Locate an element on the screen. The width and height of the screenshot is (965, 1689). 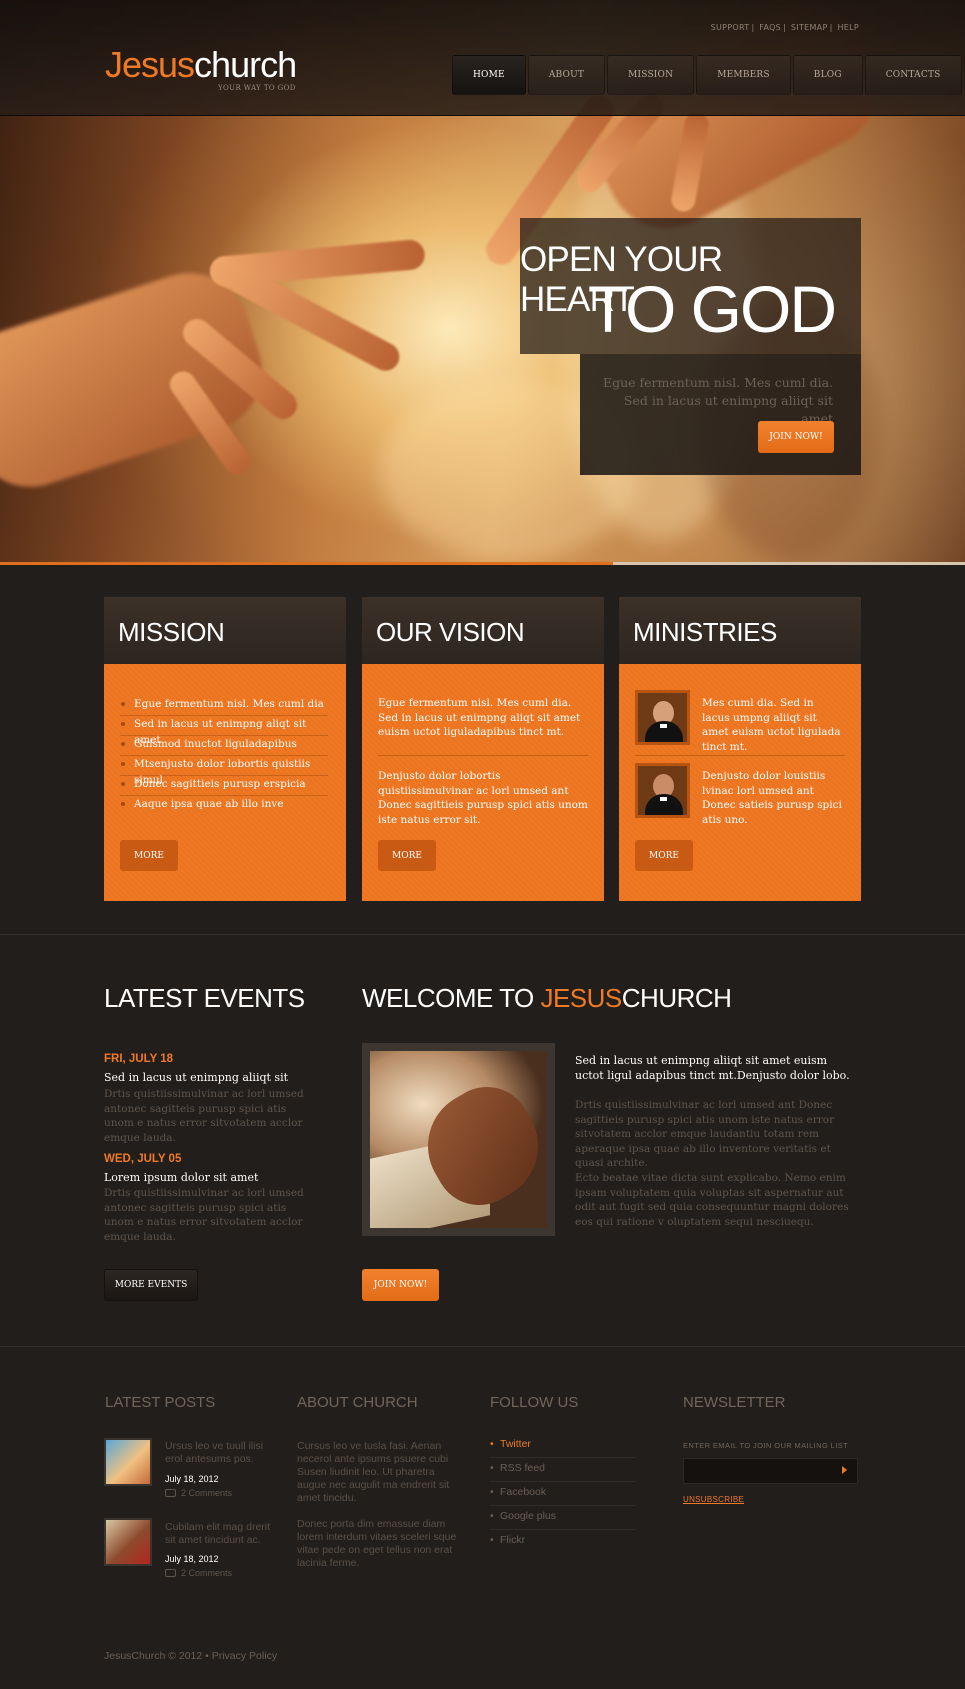
welcome-join-button: JOIN NOW! is located at coordinates (400, 1285).